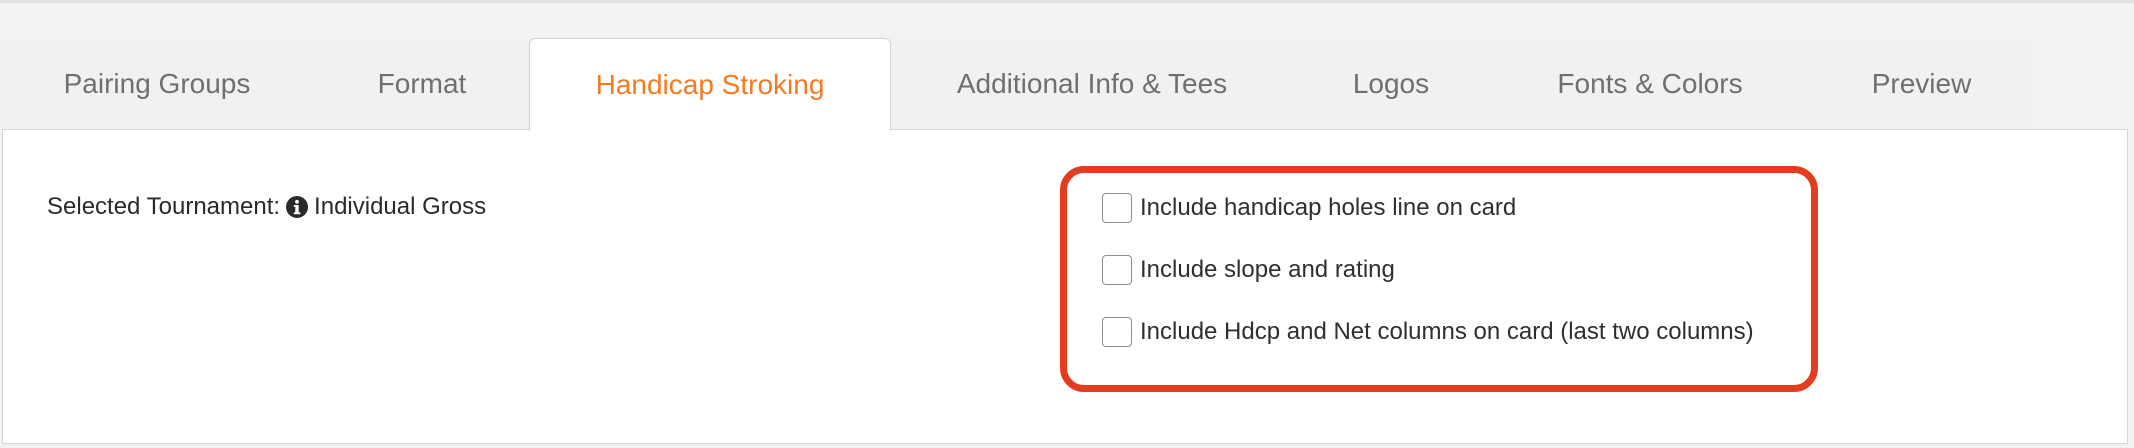 This screenshot has width=2134, height=448. I want to click on handicap-holes-line-checkbox, so click(1117, 208).